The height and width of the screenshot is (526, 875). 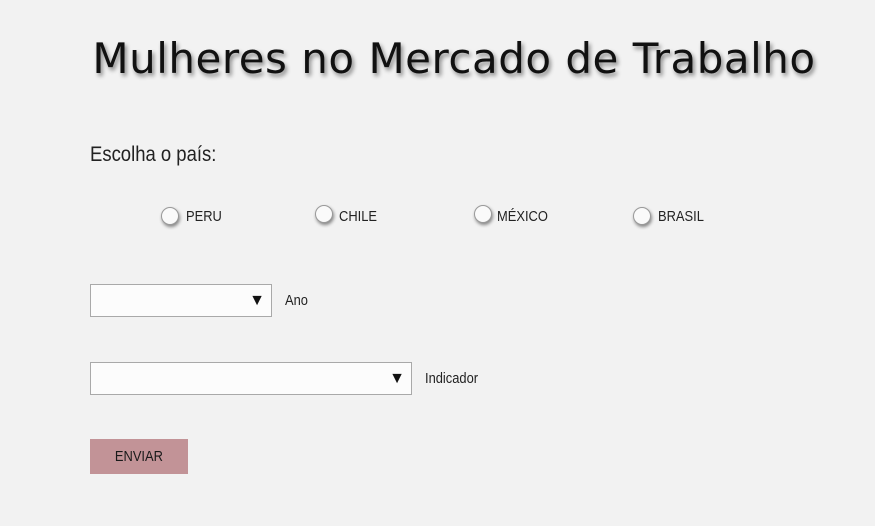 I want to click on radio-brasil: BRASIL, so click(x=672, y=216).